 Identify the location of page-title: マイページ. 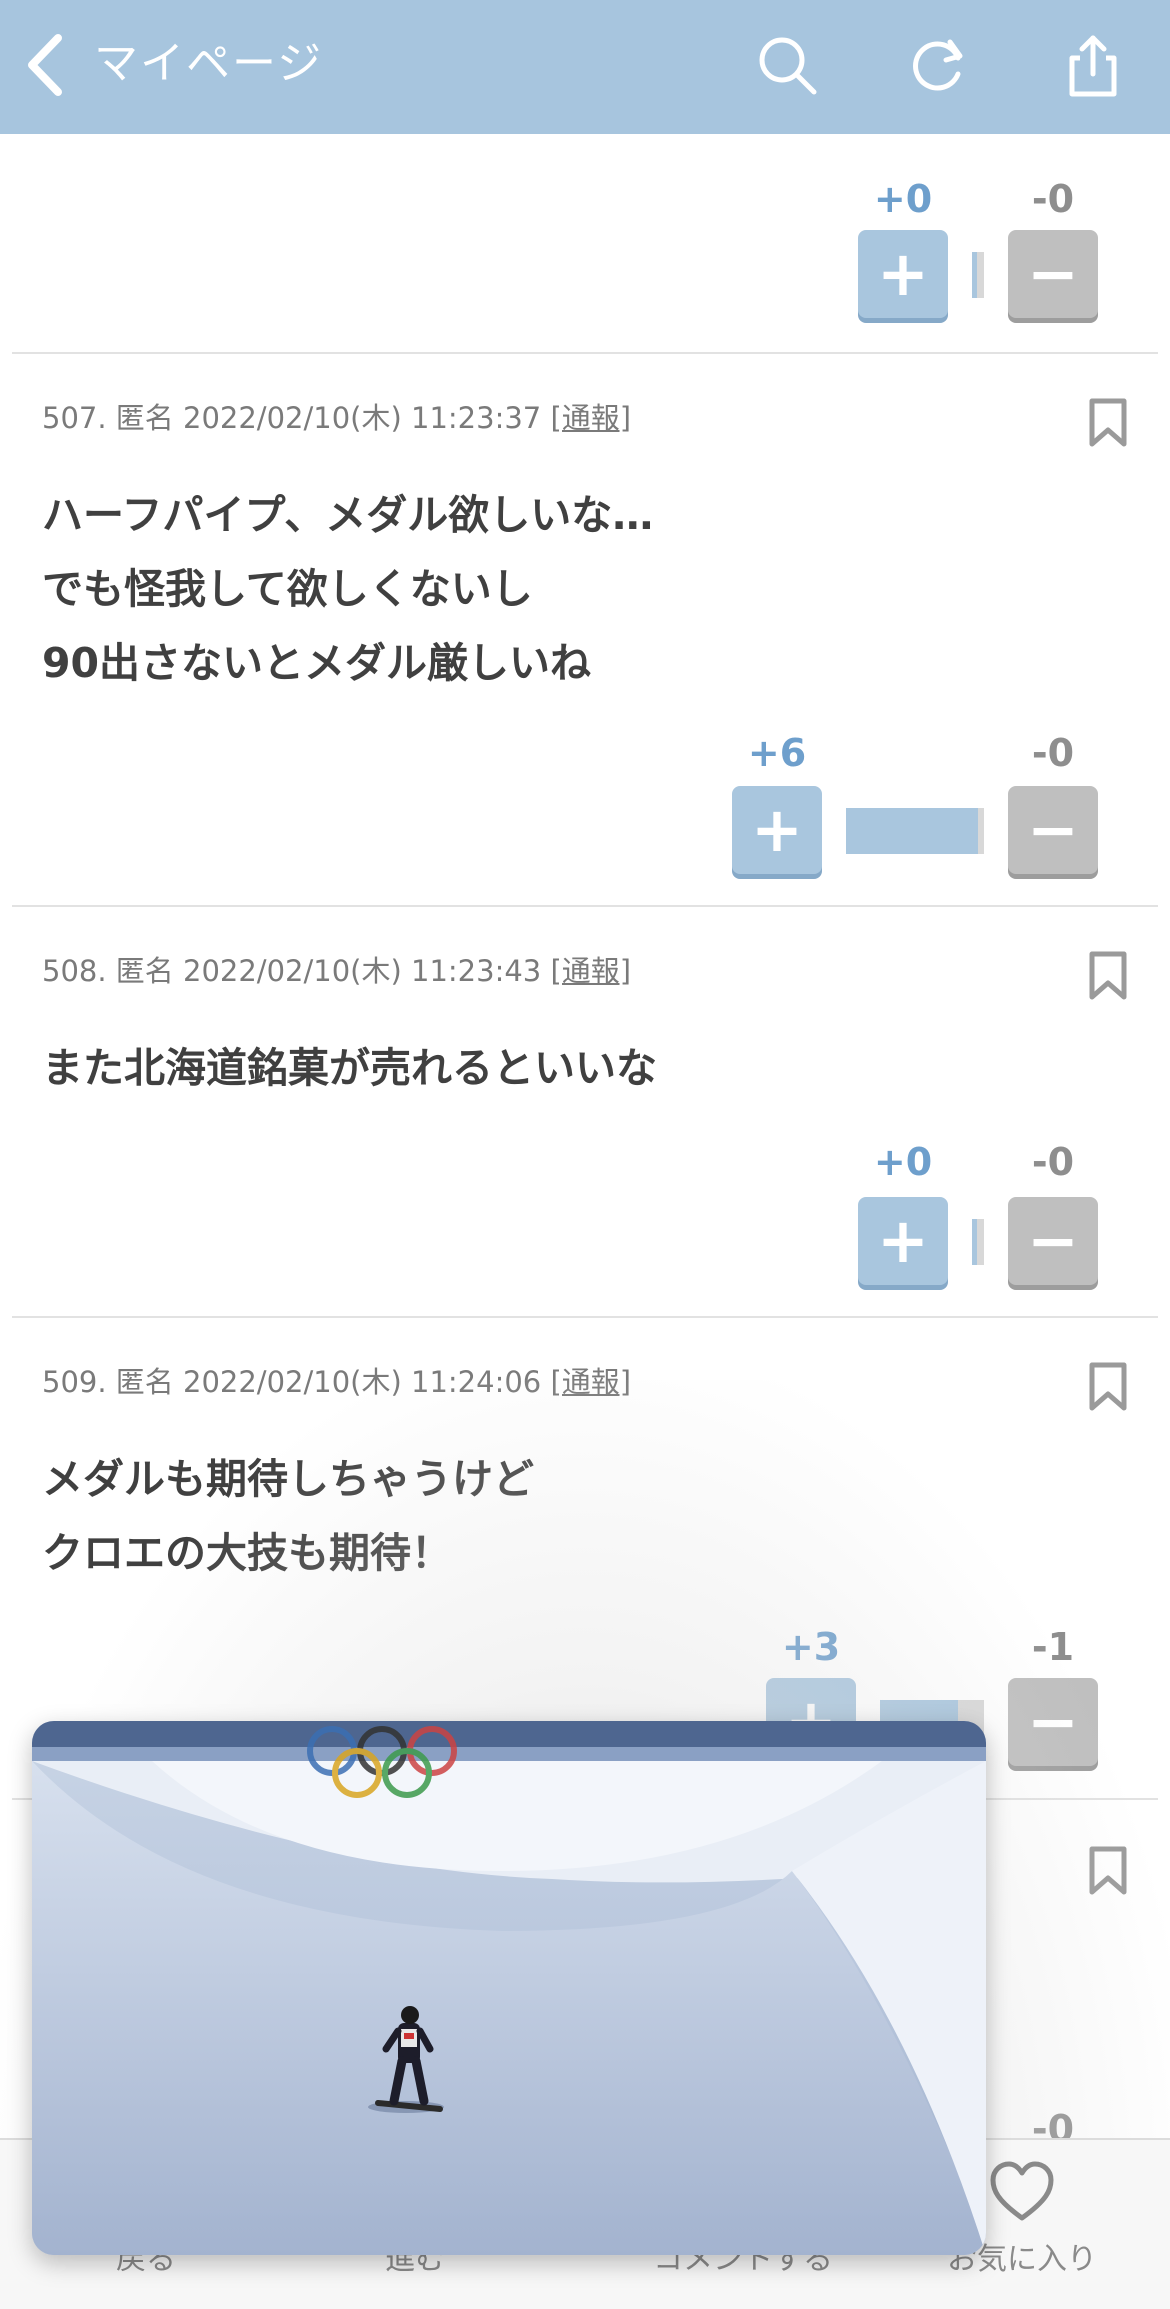
(208, 64).